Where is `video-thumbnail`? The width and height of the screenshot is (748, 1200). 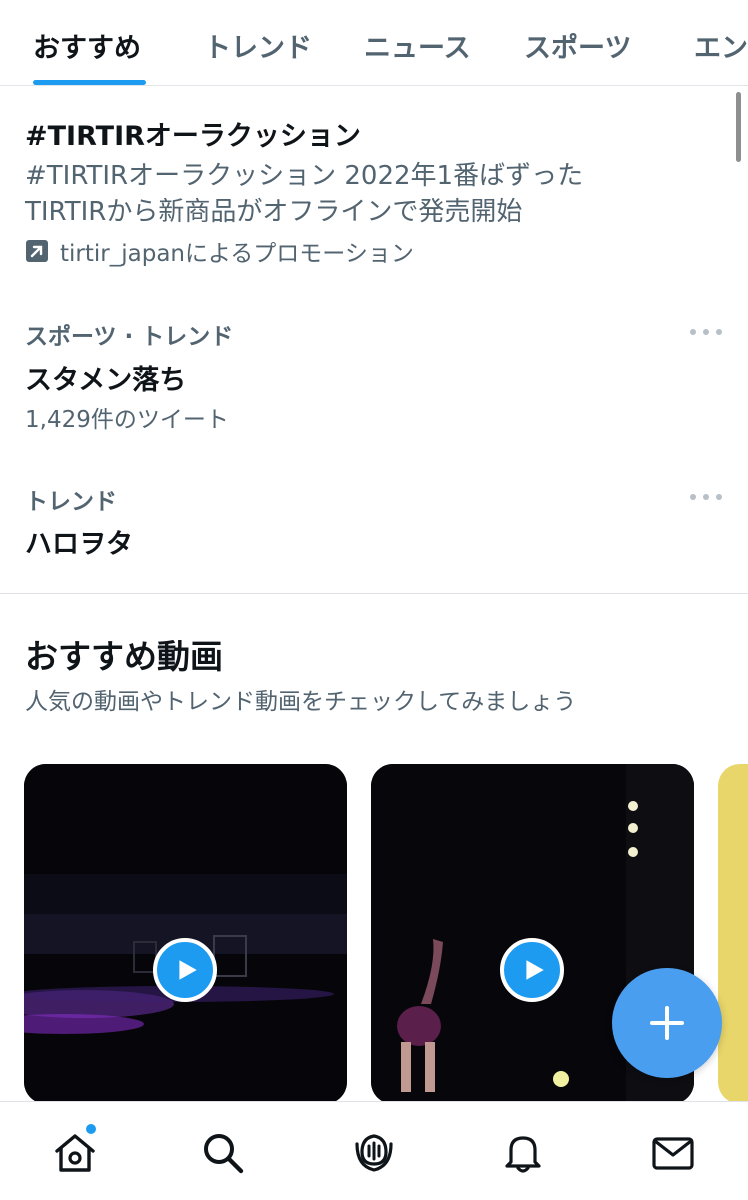
video-thumbnail is located at coordinates (185, 934).